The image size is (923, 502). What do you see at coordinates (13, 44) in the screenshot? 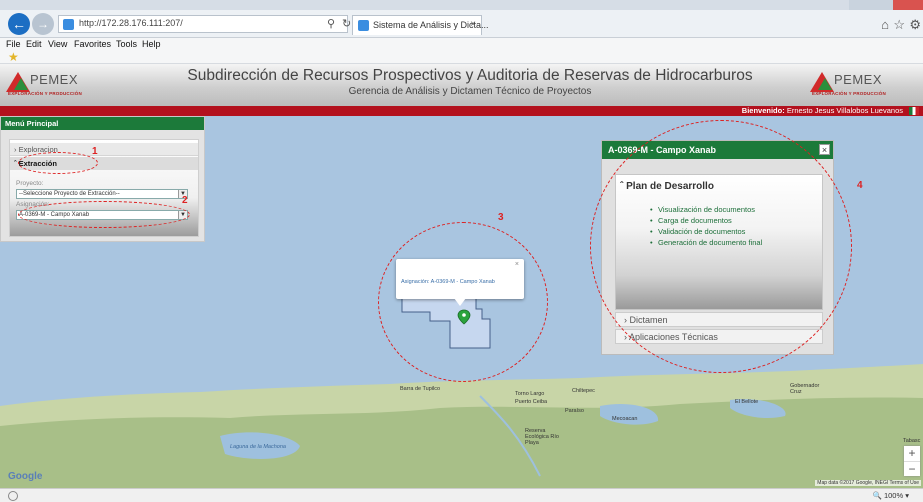
I see `menu-file: File` at bounding box center [13, 44].